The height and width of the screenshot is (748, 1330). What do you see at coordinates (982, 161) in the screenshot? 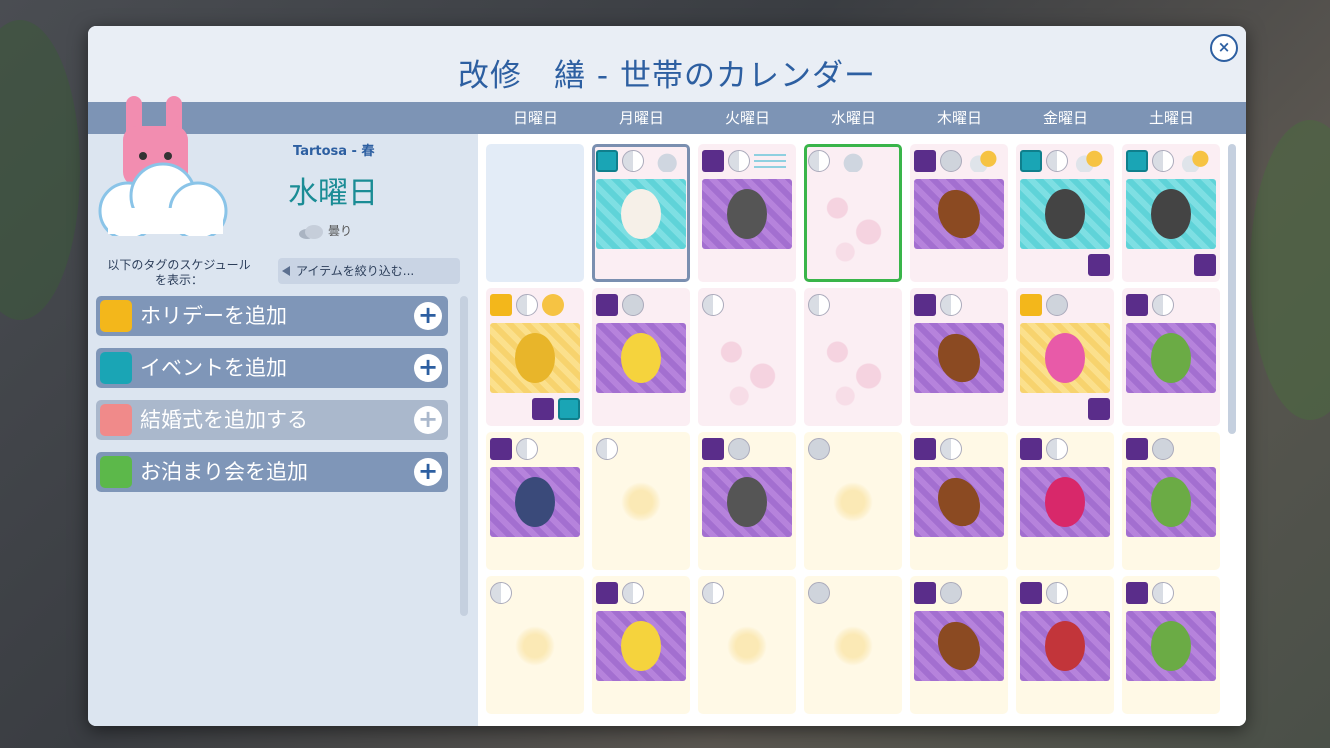
I see `partly-sunny-icon` at bounding box center [982, 161].